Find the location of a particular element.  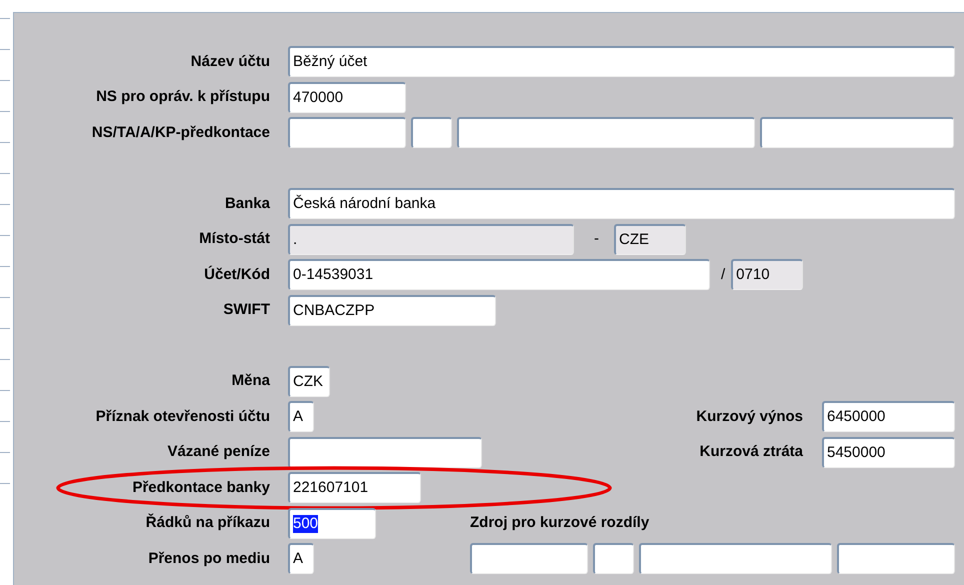

field-label: Kurzový výnos is located at coordinates (749, 416).